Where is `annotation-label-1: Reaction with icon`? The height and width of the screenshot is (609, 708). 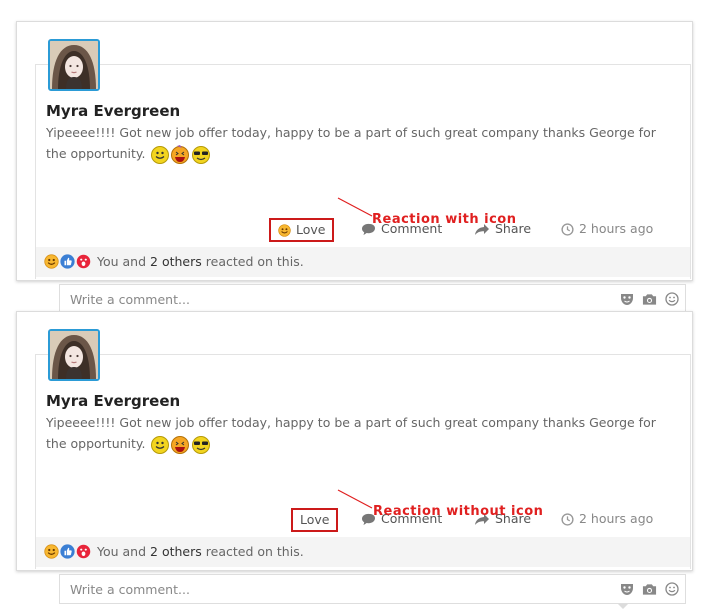 annotation-label-1: Reaction with icon is located at coordinates (444, 219).